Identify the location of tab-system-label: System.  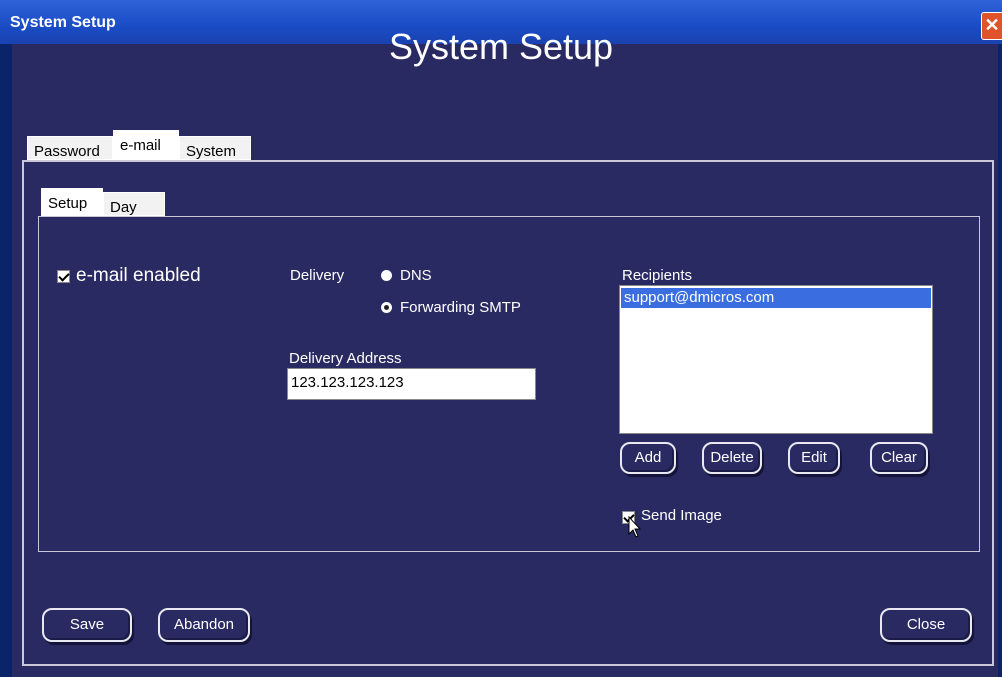
(211, 151).